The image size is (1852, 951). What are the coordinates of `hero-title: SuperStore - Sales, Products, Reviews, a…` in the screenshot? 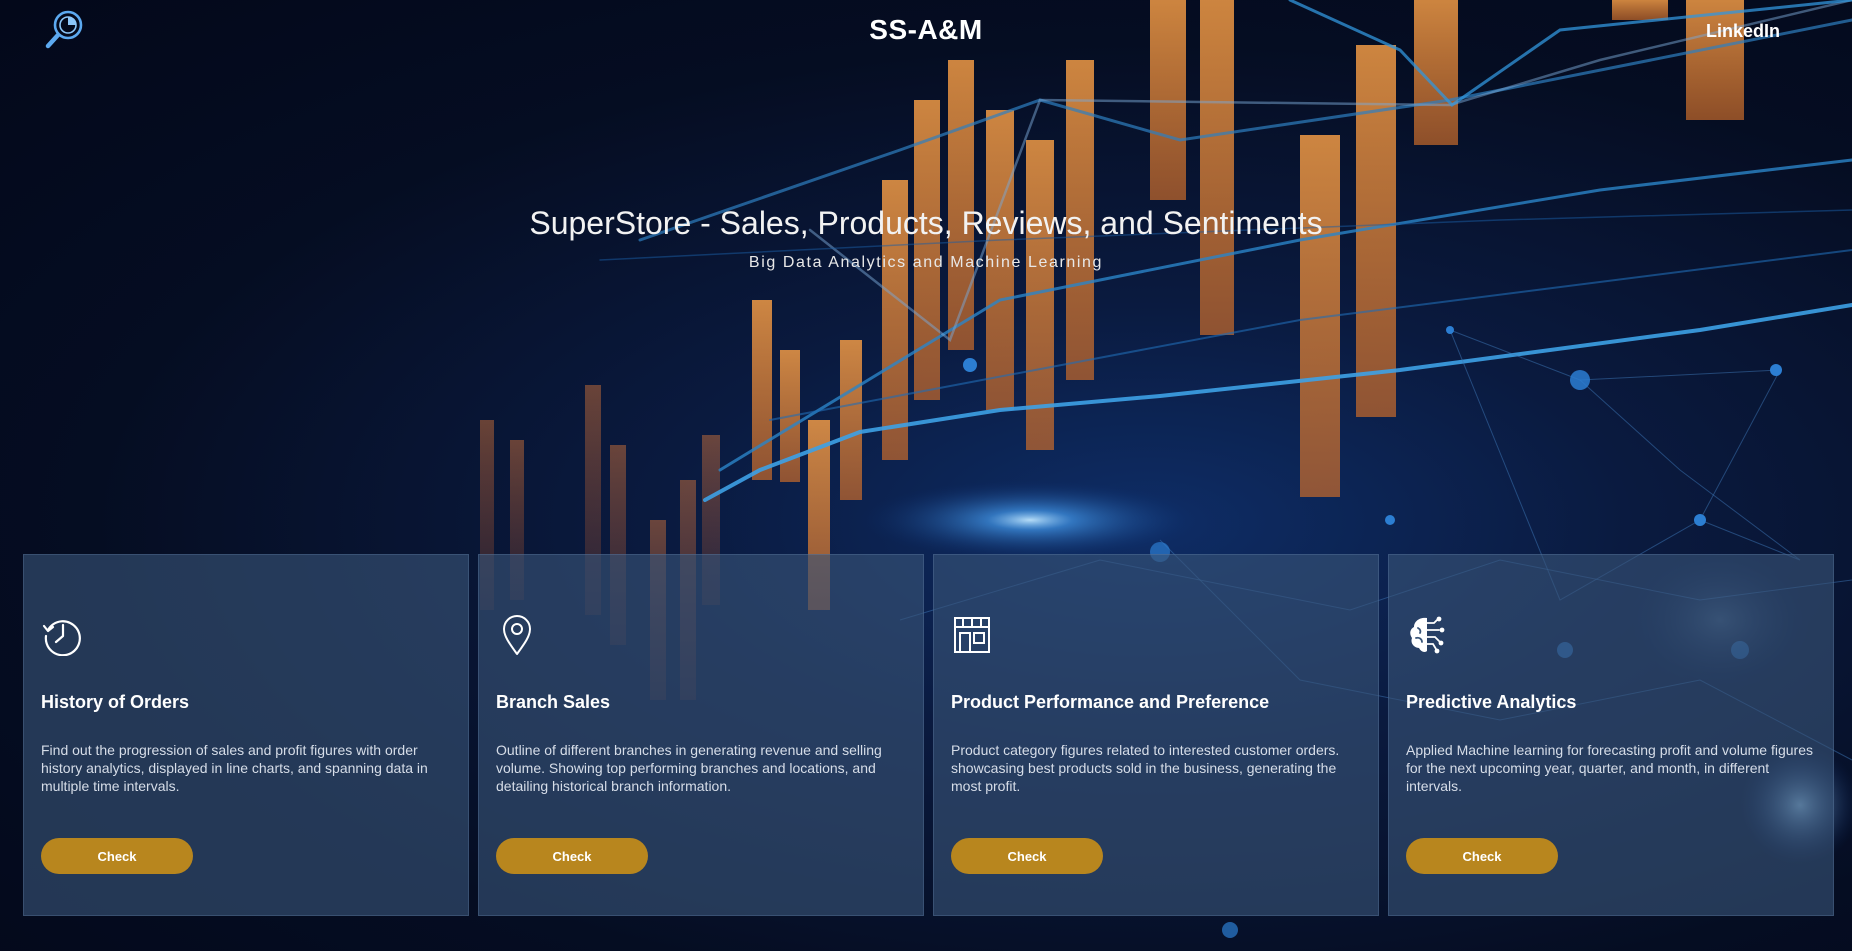 It's located at (926, 223).